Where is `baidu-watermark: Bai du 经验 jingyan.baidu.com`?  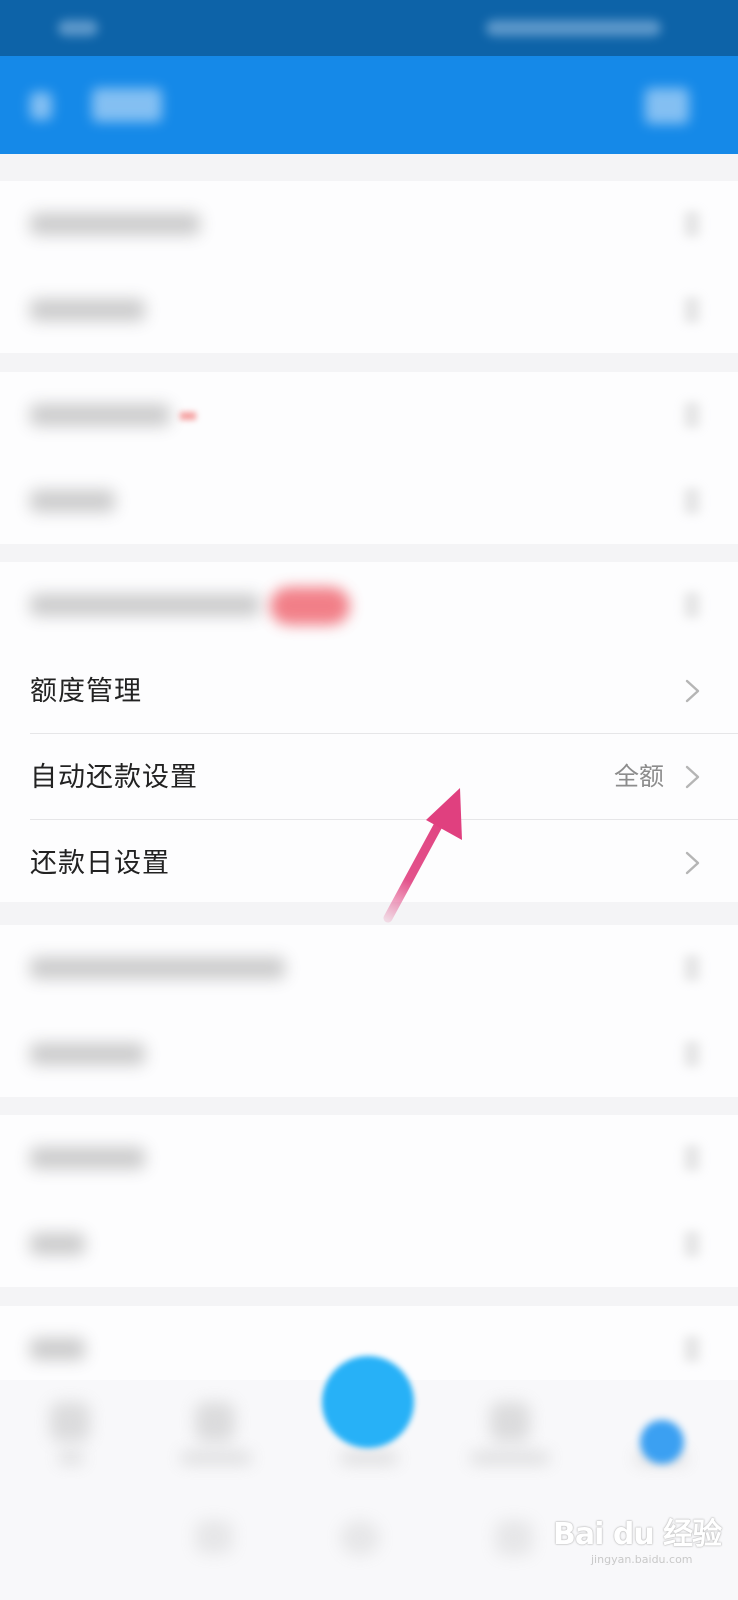
baidu-watermark: Bai du 经验 jingyan.baidu.com is located at coordinates (640, 1535).